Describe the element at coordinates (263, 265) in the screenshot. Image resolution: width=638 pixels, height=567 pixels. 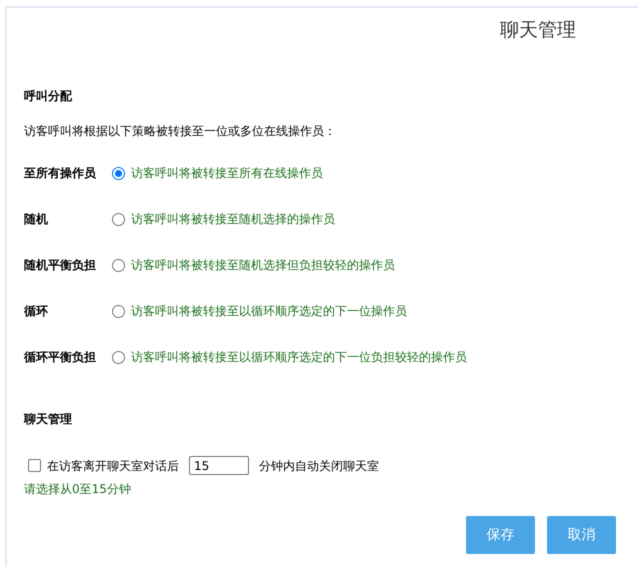
I see `option-description: 访客呼叫将被转接至随机选择但负担较轻的操作员` at that location.